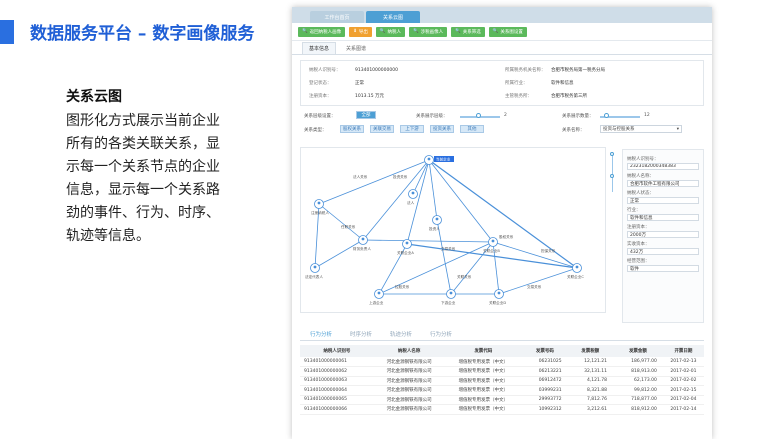 The height and width of the screenshot is (439, 780). Describe the element at coordinates (683, 390) in the screenshot. I see `table-cell: 2017-02-15` at that location.